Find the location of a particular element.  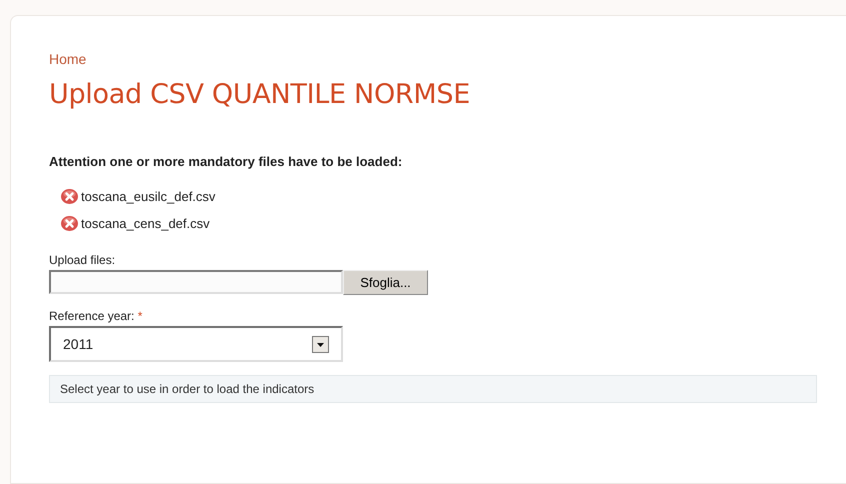

field-description: Select year to use in order to load the indicators is located at coordinates (433, 389).